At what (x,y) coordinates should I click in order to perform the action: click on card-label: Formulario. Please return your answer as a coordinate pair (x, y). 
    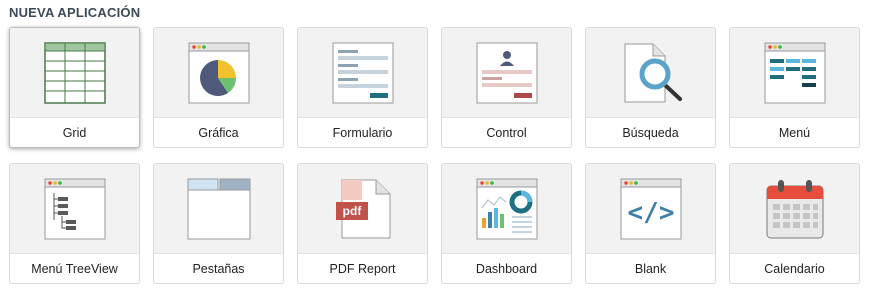
    Looking at the image, I should click on (362, 132).